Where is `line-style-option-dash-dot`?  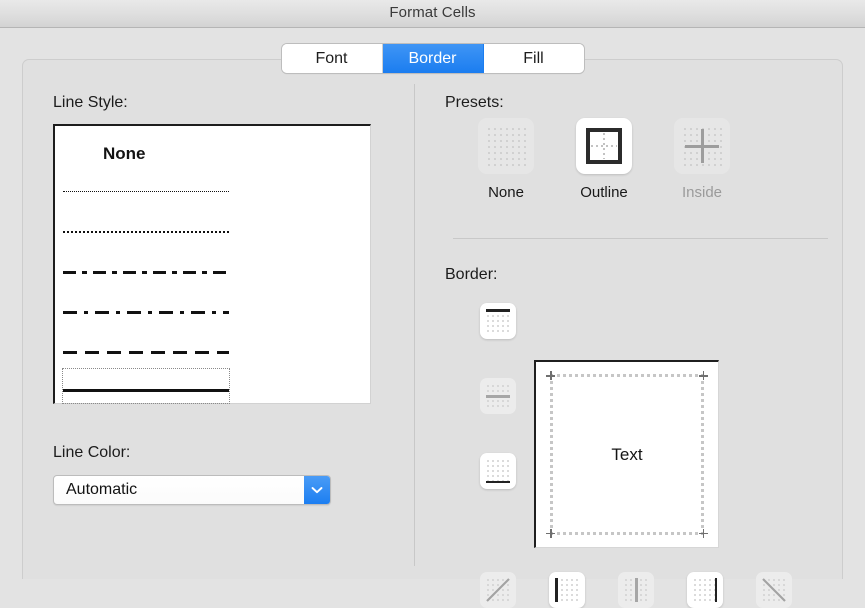
line-style-option-dash-dot is located at coordinates (146, 272).